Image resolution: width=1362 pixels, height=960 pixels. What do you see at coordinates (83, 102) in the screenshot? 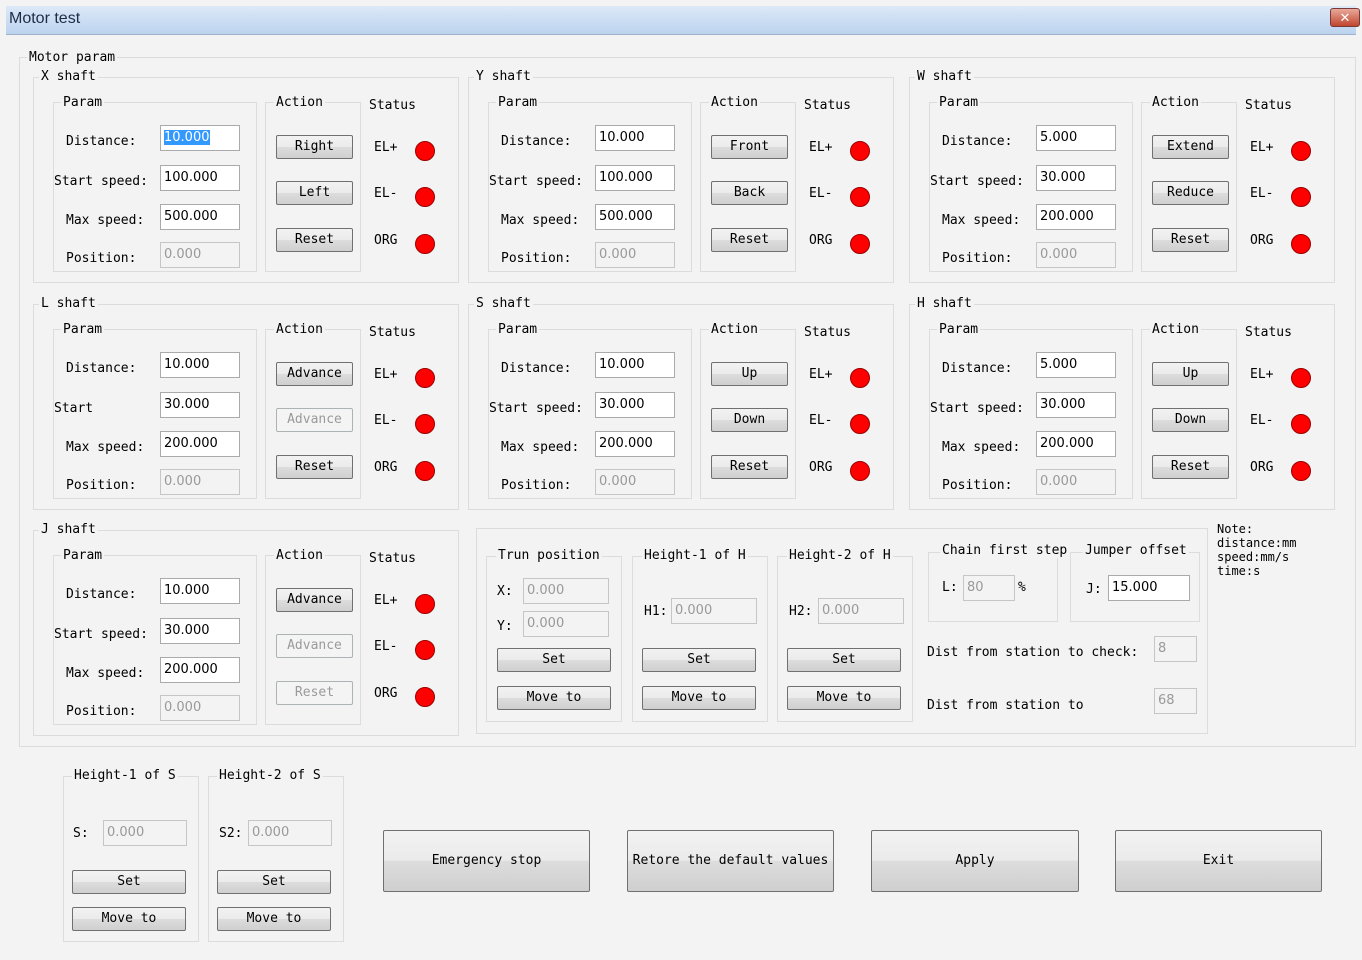
I see `param-header: Param` at bounding box center [83, 102].